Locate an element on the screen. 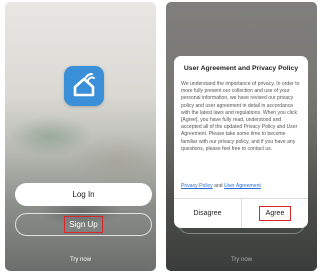 The image size is (321, 273). and-text: and is located at coordinates (219, 186).